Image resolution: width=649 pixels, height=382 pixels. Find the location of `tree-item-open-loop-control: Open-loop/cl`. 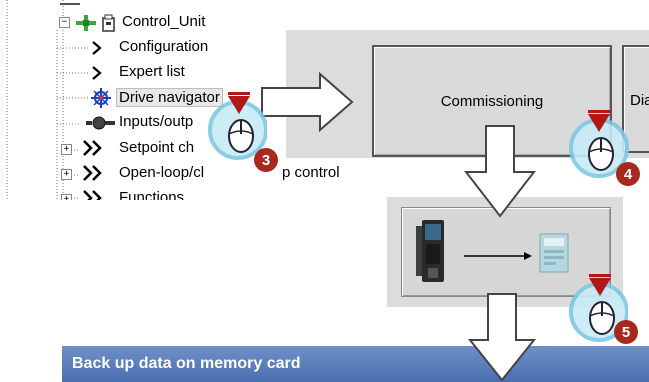

tree-item-open-loop-control: Open-loop/cl is located at coordinates (161, 172).